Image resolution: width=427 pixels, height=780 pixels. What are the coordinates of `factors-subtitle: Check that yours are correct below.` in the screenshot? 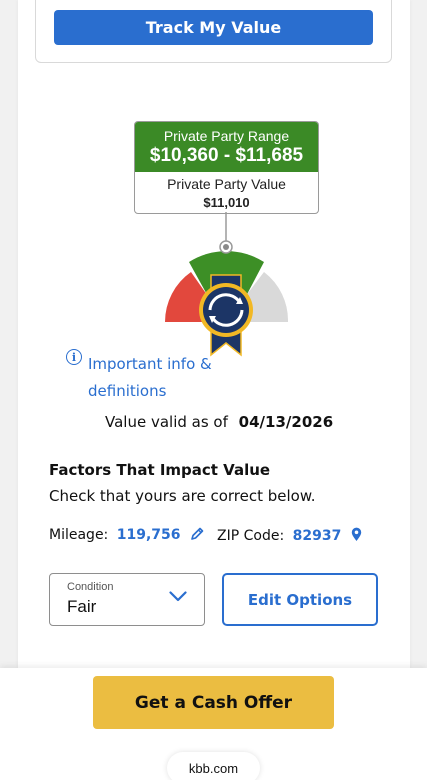 It's located at (182, 496).